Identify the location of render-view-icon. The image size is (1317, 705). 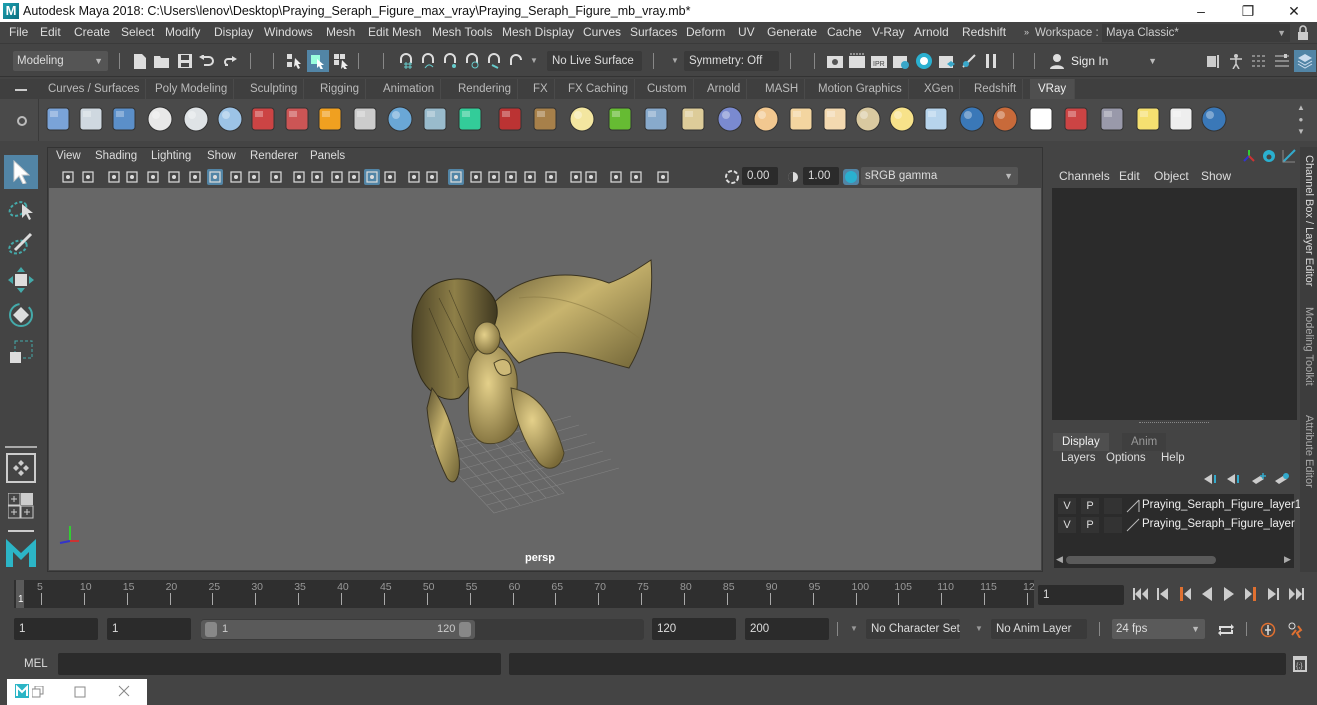
(835, 61).